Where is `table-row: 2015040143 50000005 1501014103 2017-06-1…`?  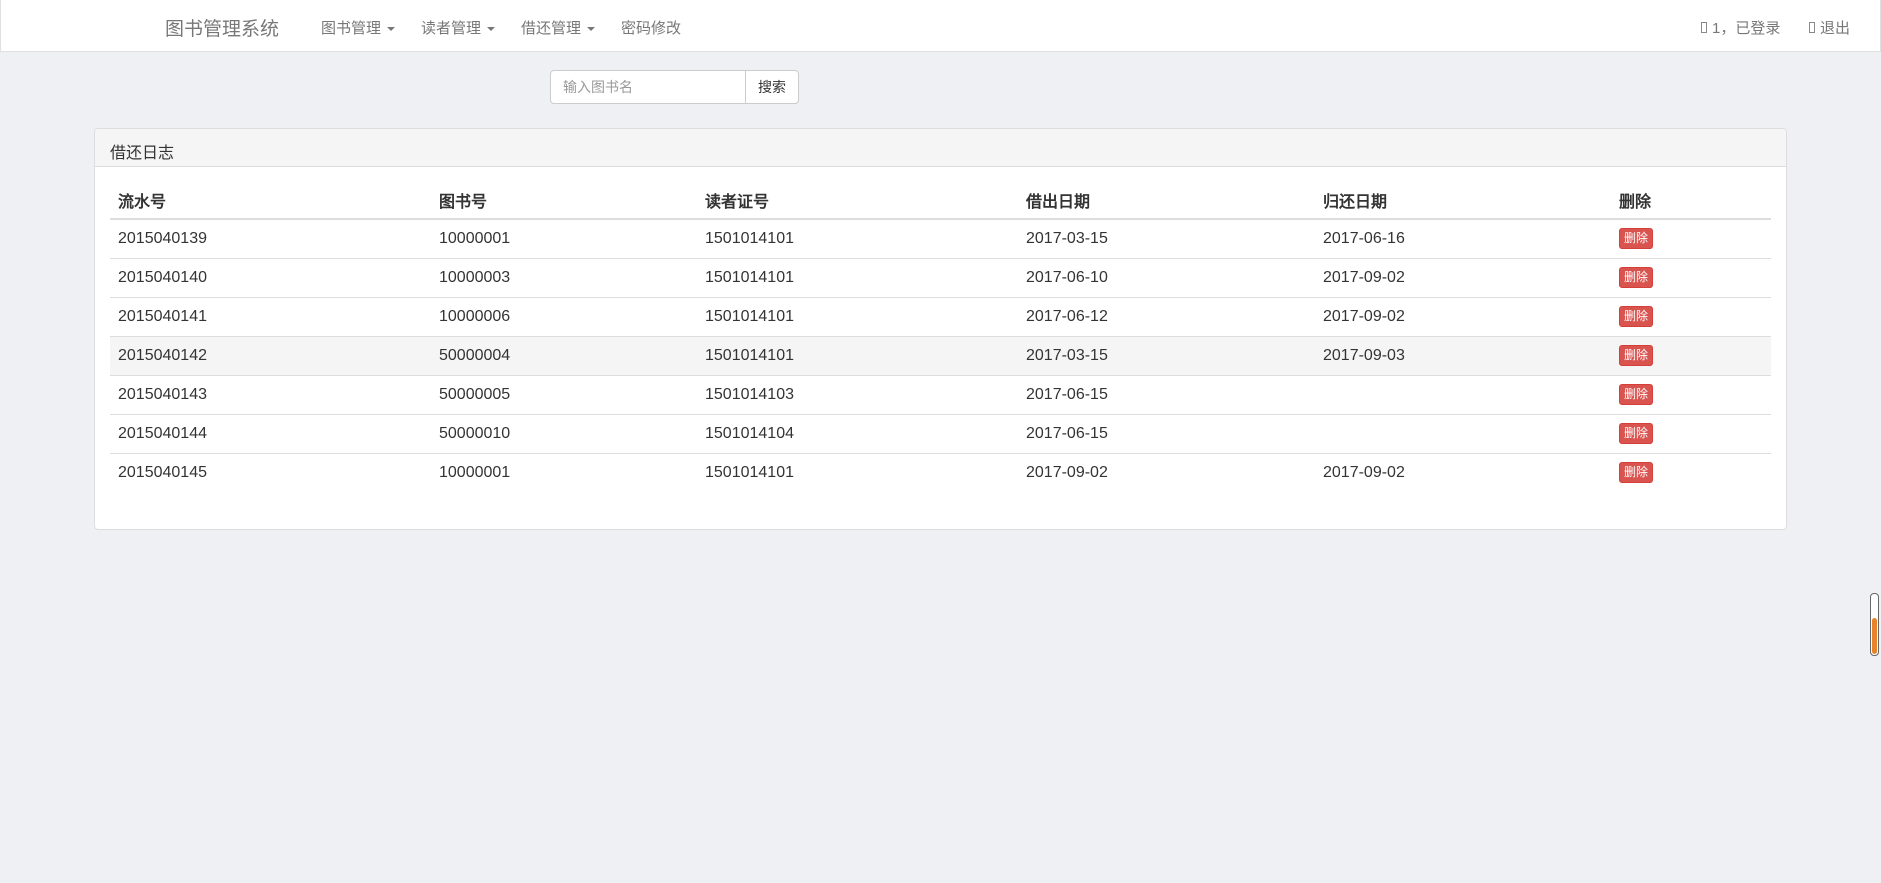
table-row: 2015040143 50000005 1501014103 2017-06-1… is located at coordinates (940, 394).